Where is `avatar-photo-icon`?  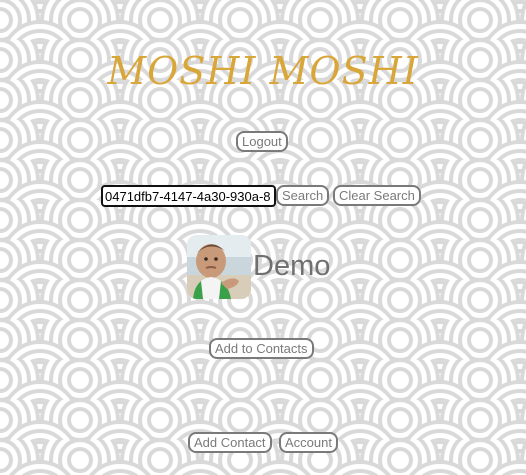 avatar-photo-icon is located at coordinates (219, 267).